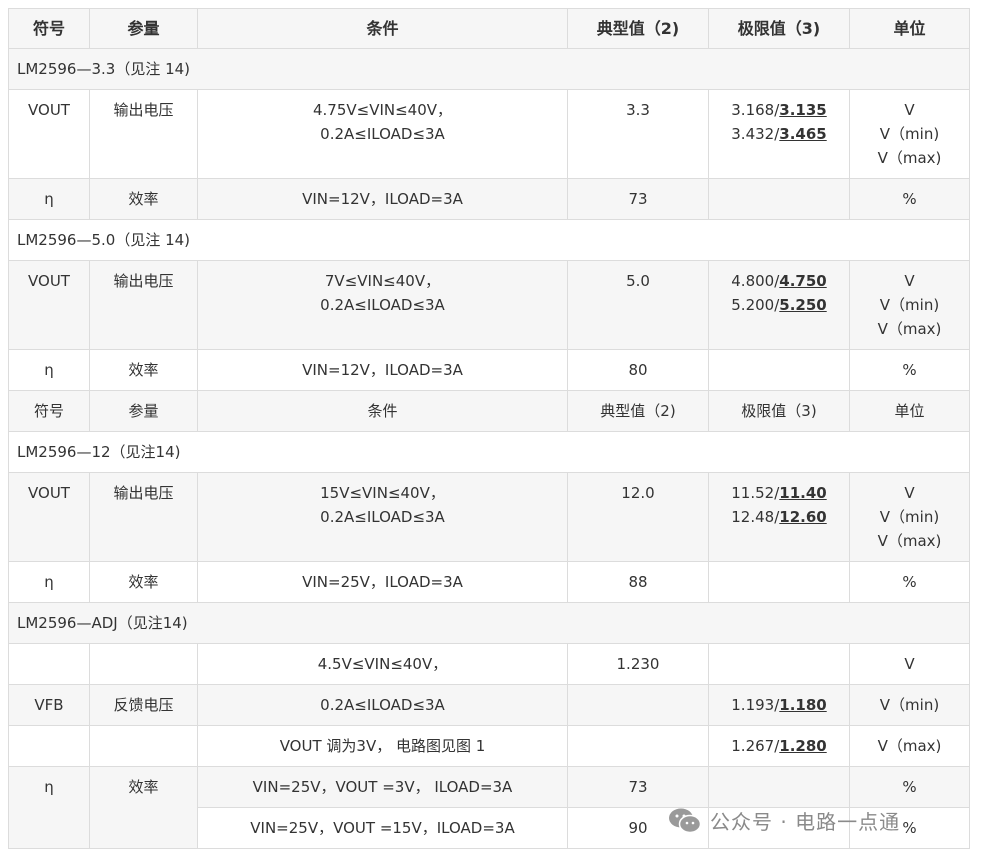 The height and width of the screenshot is (856, 981). I want to click on repeated-header-row: 符号 参量 条件 典型值（2) 极限值（3) 单位, so click(489, 411).